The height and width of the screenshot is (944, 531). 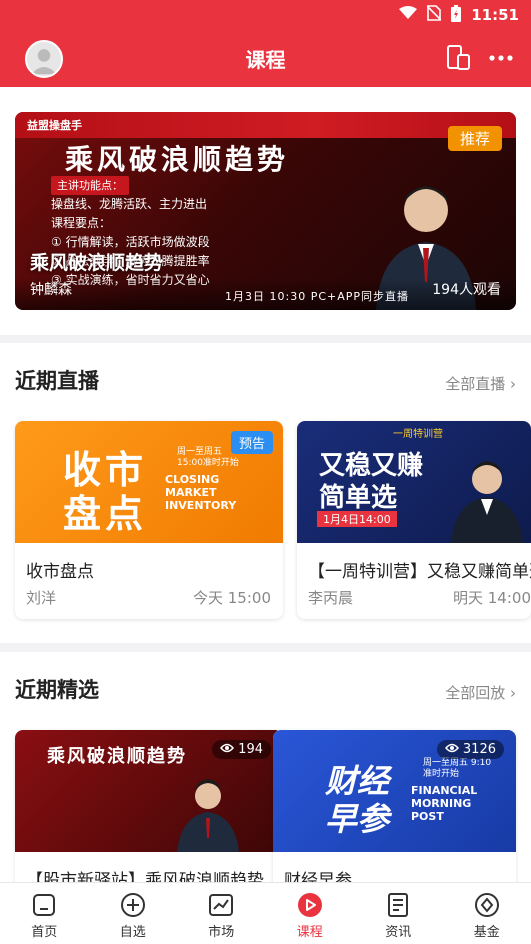 I want to click on nav-label: 基金, so click(x=486, y=932).